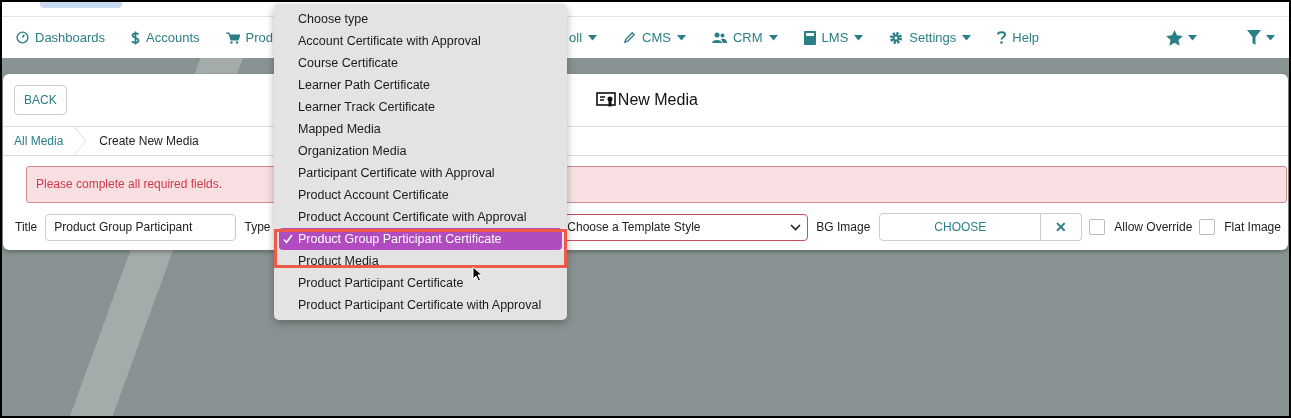  What do you see at coordinates (420, 41) in the screenshot?
I see `dropdown-option: Account Certificate with Approval` at bounding box center [420, 41].